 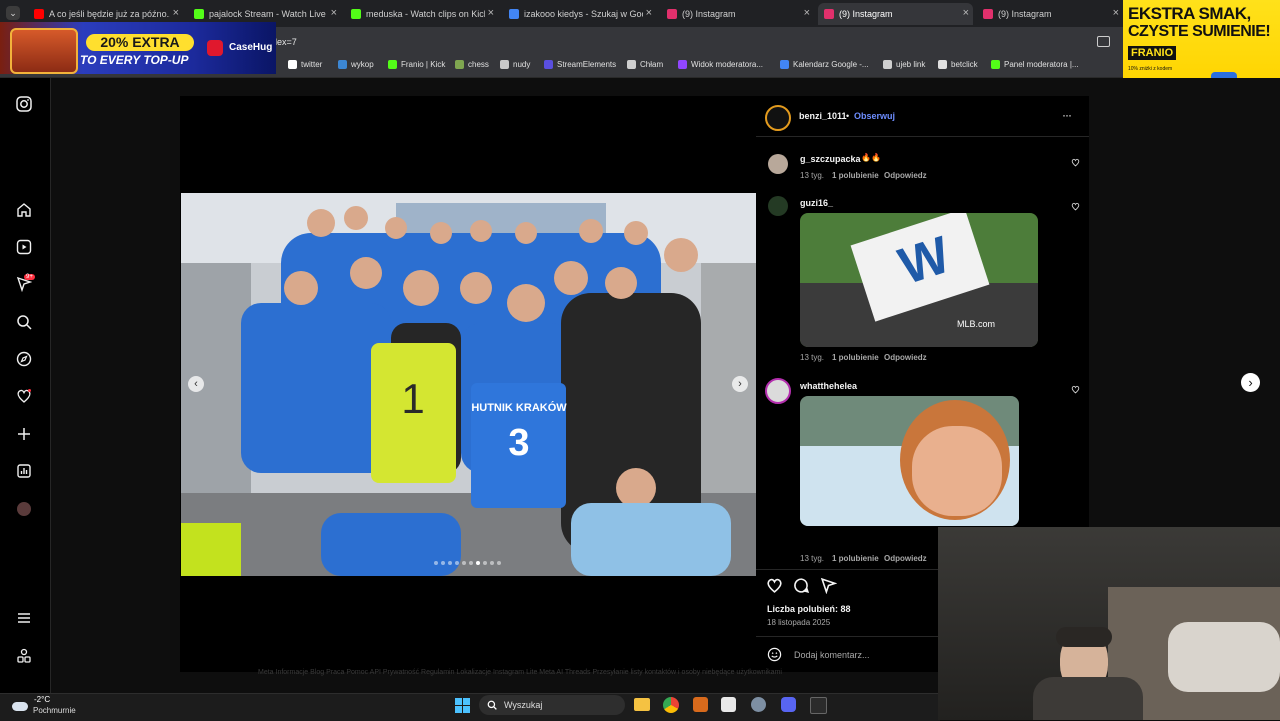 What do you see at coordinates (788, 704) in the screenshot?
I see `discord-icon` at bounding box center [788, 704].